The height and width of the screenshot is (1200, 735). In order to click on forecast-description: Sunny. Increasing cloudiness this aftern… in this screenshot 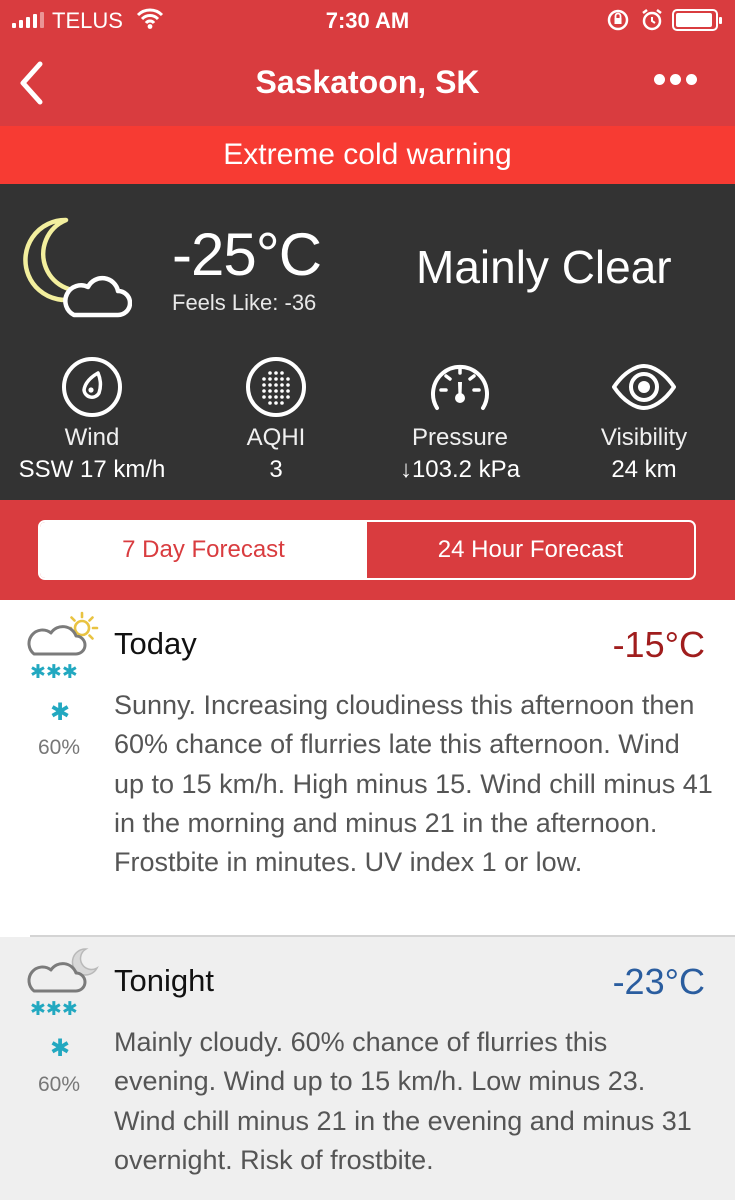, I will do `click(413, 784)`.